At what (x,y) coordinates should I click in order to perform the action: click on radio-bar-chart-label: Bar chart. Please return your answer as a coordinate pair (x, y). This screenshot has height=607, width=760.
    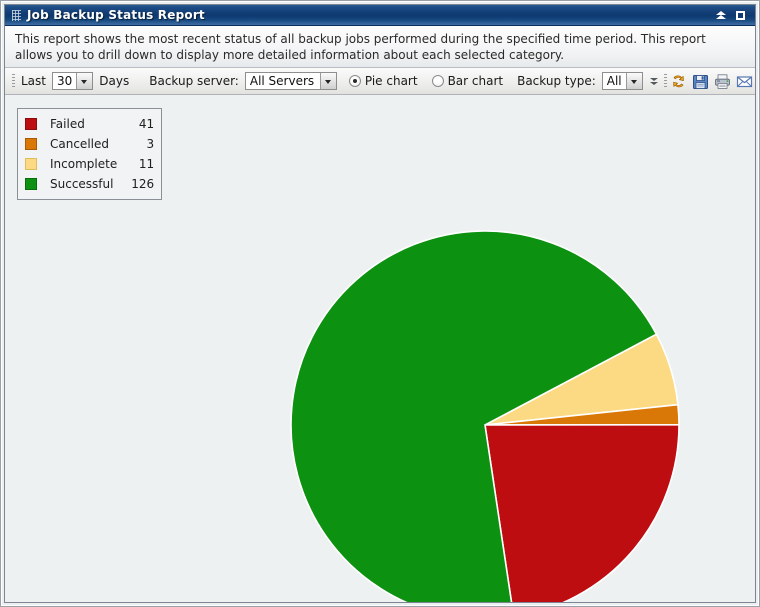
    Looking at the image, I should click on (475, 81).